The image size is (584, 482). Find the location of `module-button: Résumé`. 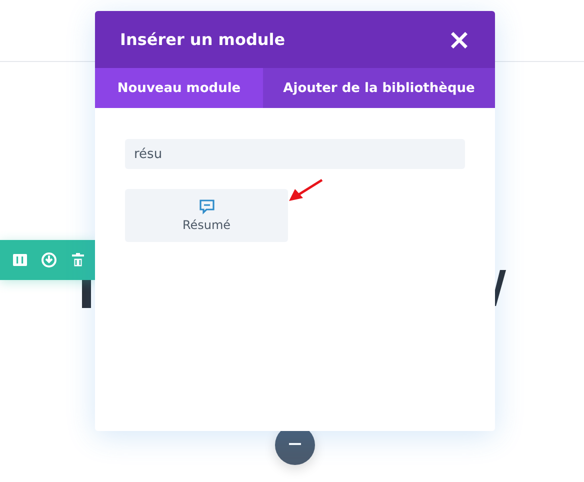

module-button: Résumé is located at coordinates (206, 215).